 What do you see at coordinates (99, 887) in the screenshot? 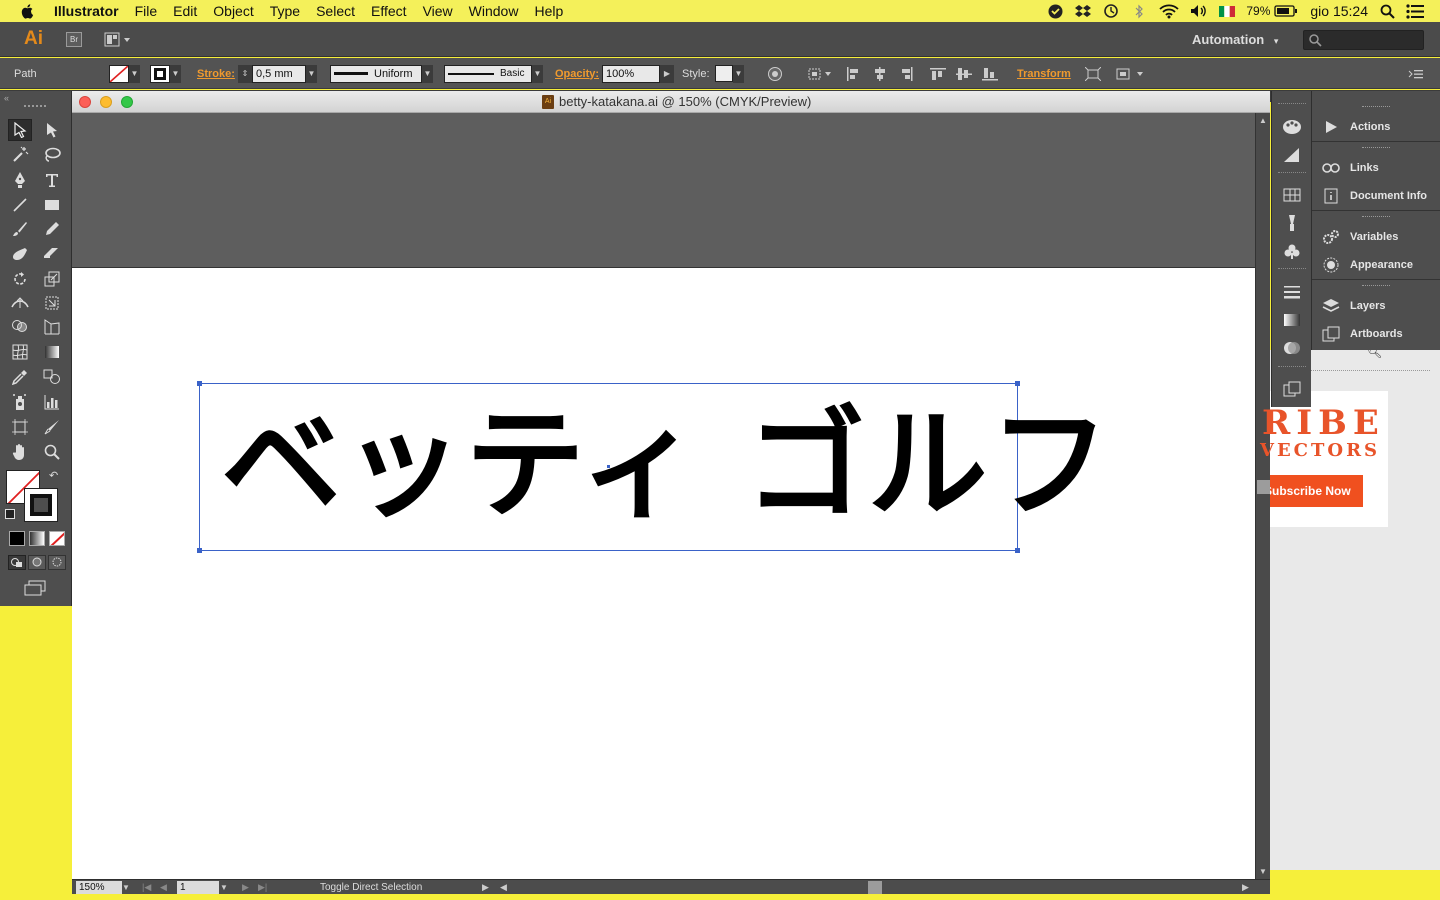
I see `zoom-level-field: 150%` at bounding box center [99, 887].